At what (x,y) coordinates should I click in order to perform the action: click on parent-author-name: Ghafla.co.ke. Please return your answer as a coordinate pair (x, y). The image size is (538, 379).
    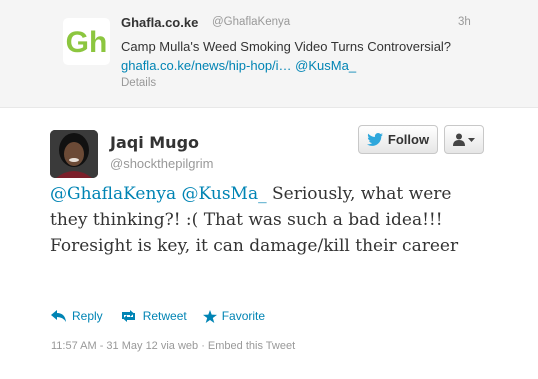
    Looking at the image, I should click on (159, 22).